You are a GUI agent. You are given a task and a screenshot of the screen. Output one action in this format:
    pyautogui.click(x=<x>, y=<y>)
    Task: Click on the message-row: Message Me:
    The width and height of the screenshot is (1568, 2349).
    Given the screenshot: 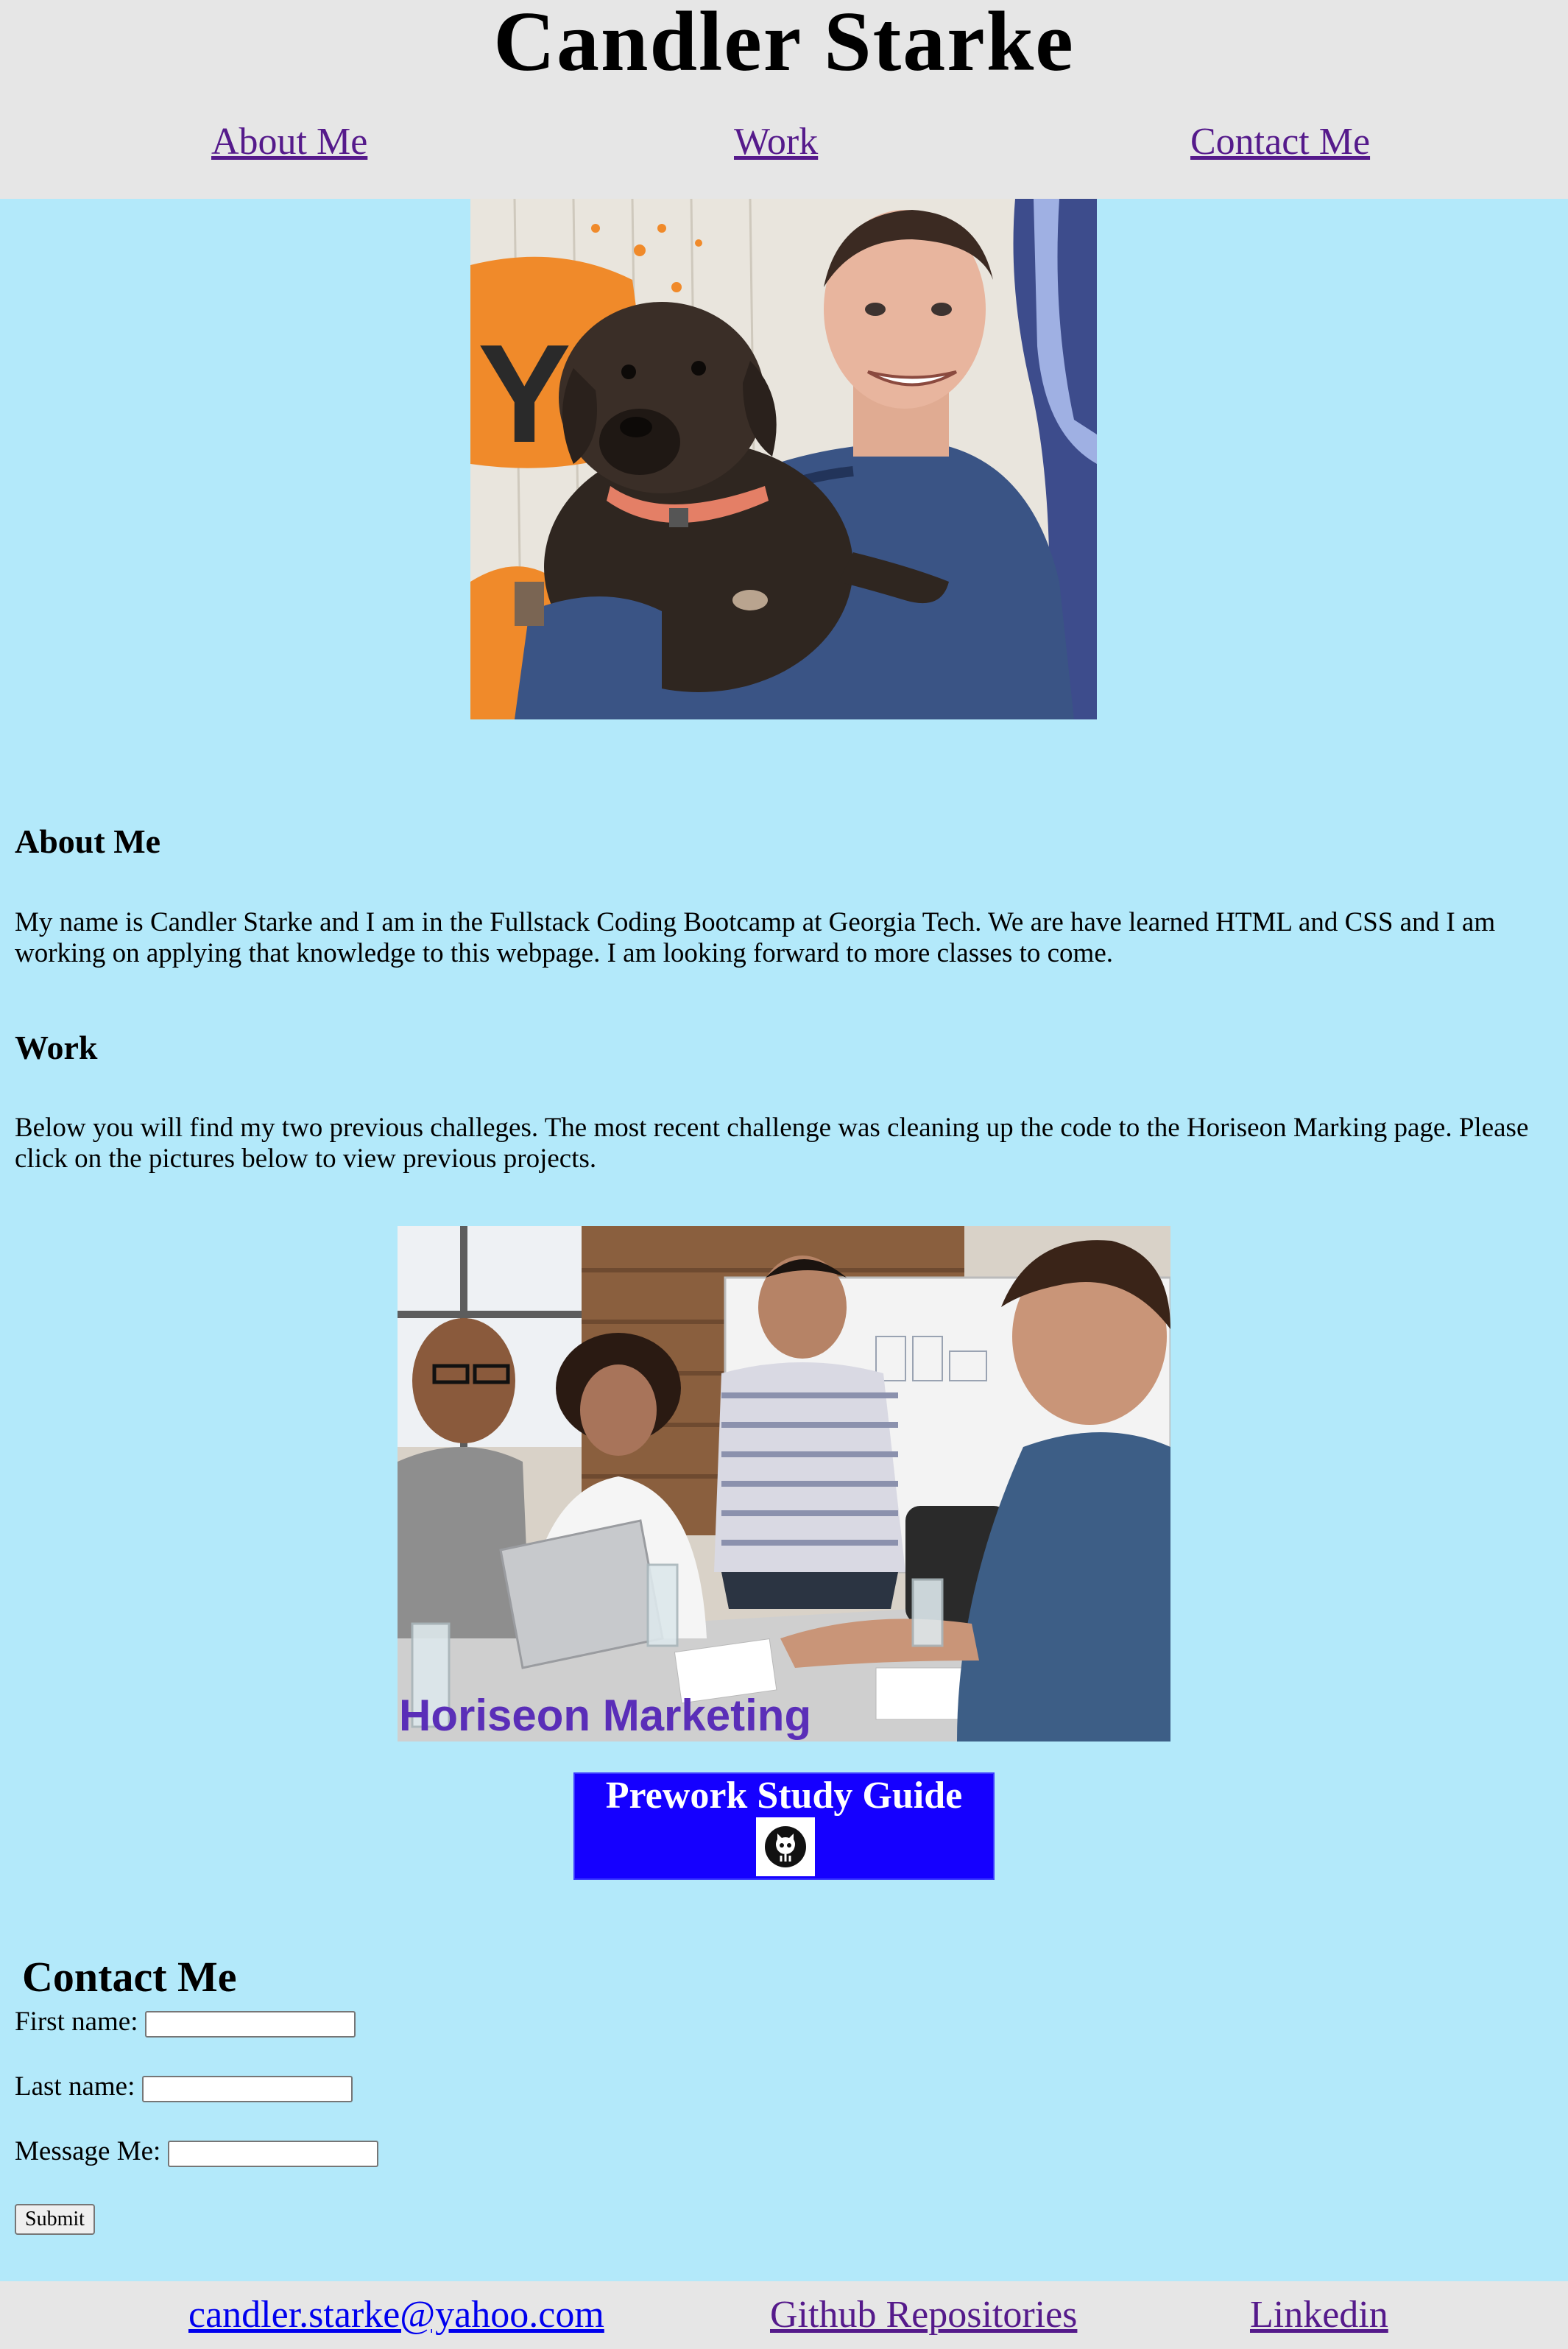 What is the action you would take?
    pyautogui.click(x=197, y=2152)
    